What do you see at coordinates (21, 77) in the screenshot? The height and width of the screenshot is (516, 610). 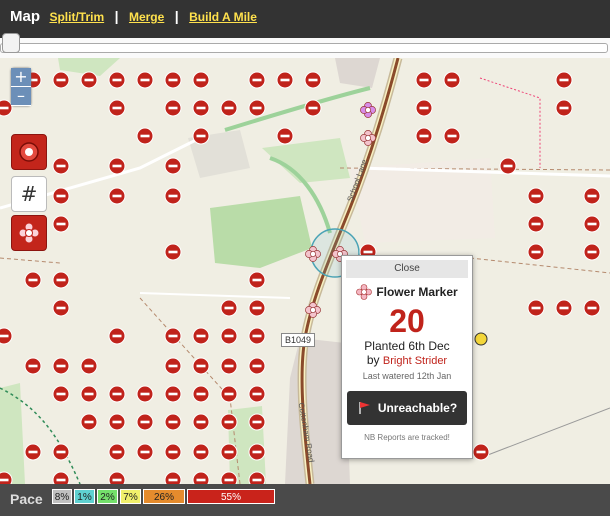 I see `zoom-in-button: +` at bounding box center [21, 77].